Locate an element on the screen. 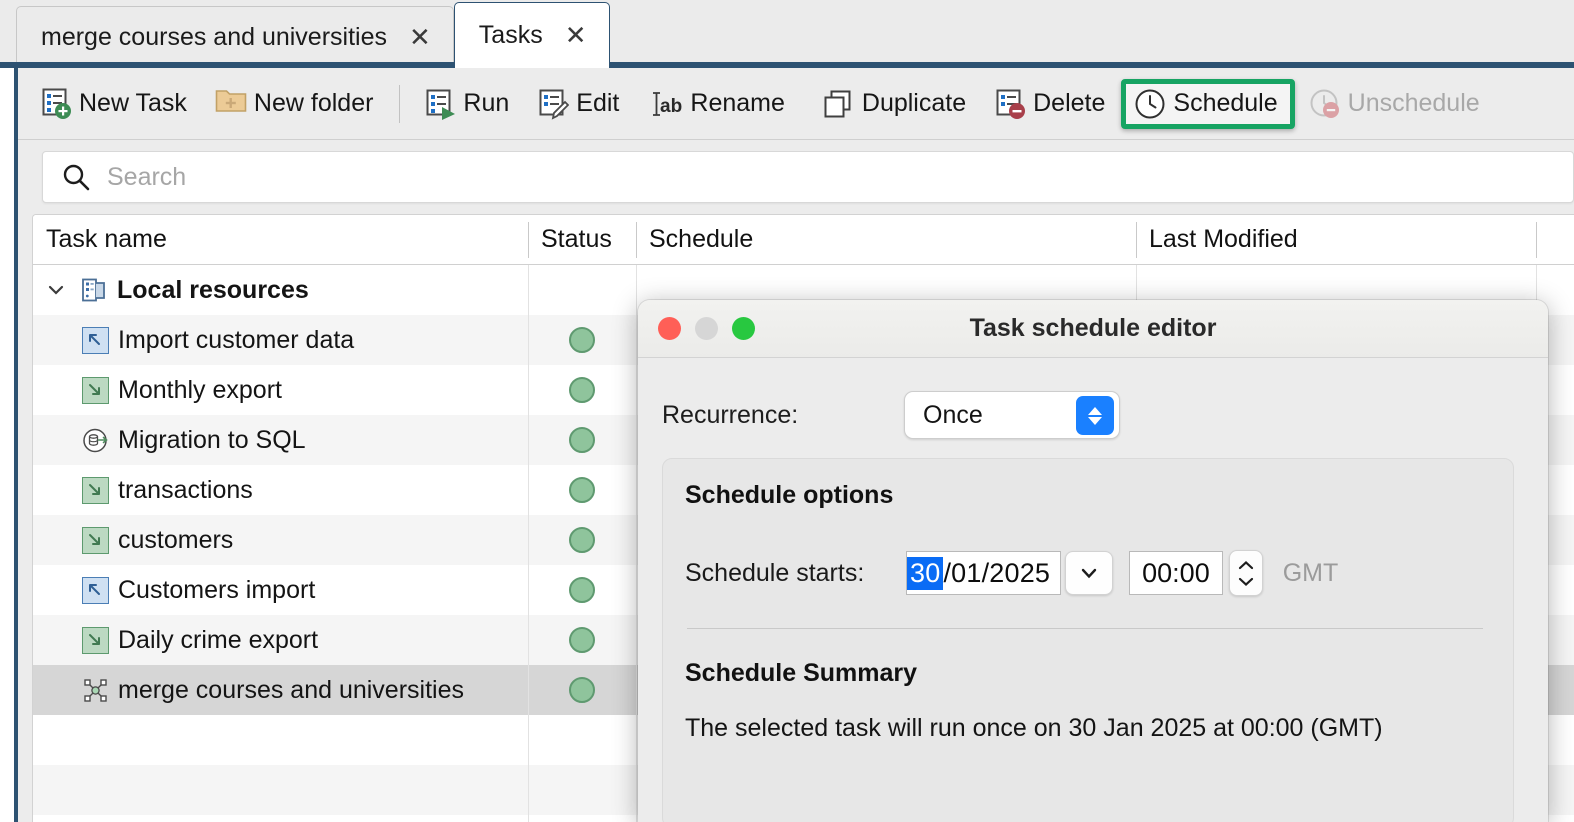 This screenshot has height=822, width=1574. task-name-label: Customers import is located at coordinates (217, 589).